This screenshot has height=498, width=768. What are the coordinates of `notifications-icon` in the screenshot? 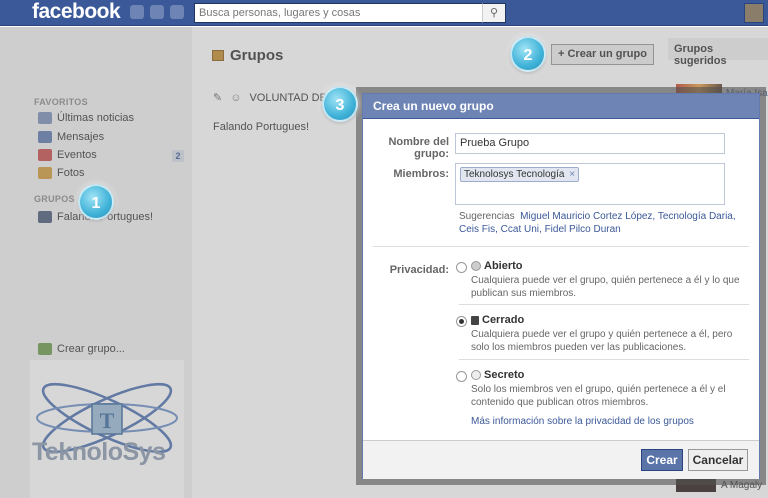 It's located at (177, 12).